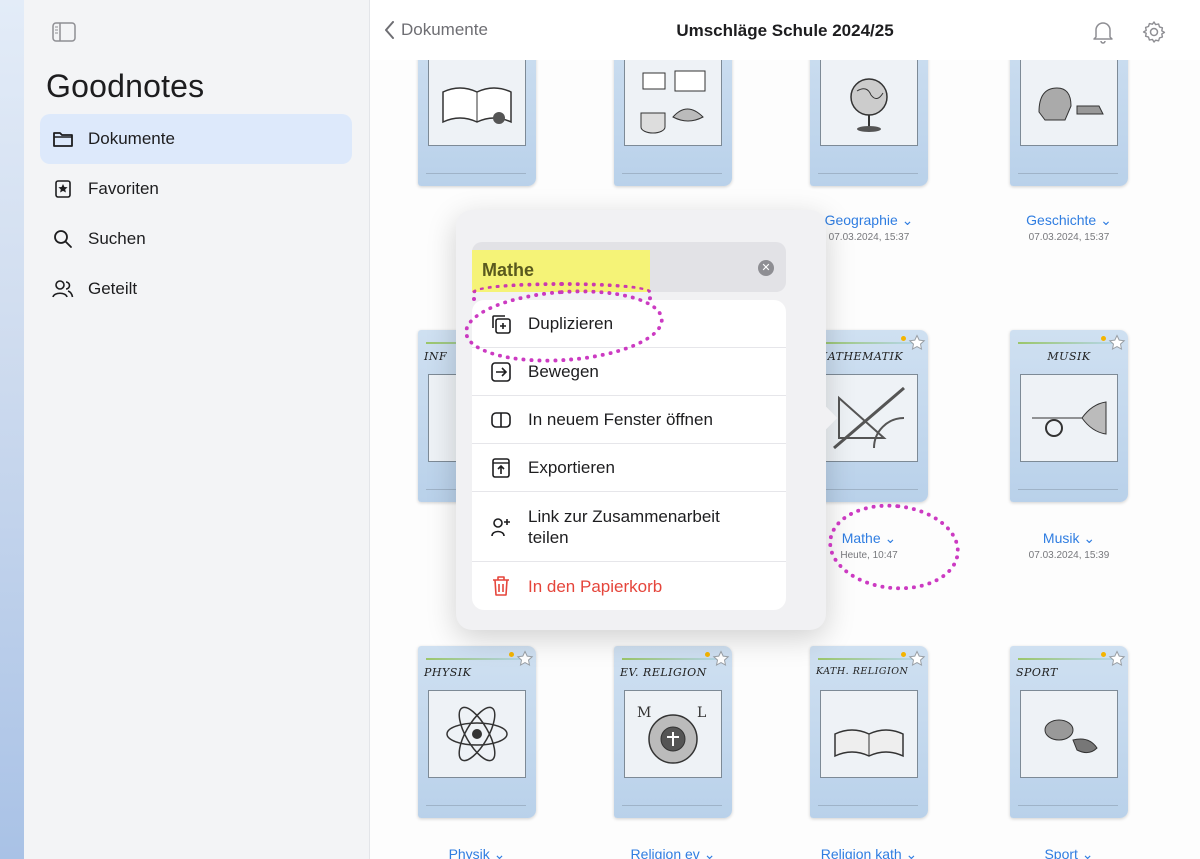 This screenshot has width=1200, height=859. What do you see at coordinates (1154, 34) in the screenshot?
I see `gear-icon` at bounding box center [1154, 34].